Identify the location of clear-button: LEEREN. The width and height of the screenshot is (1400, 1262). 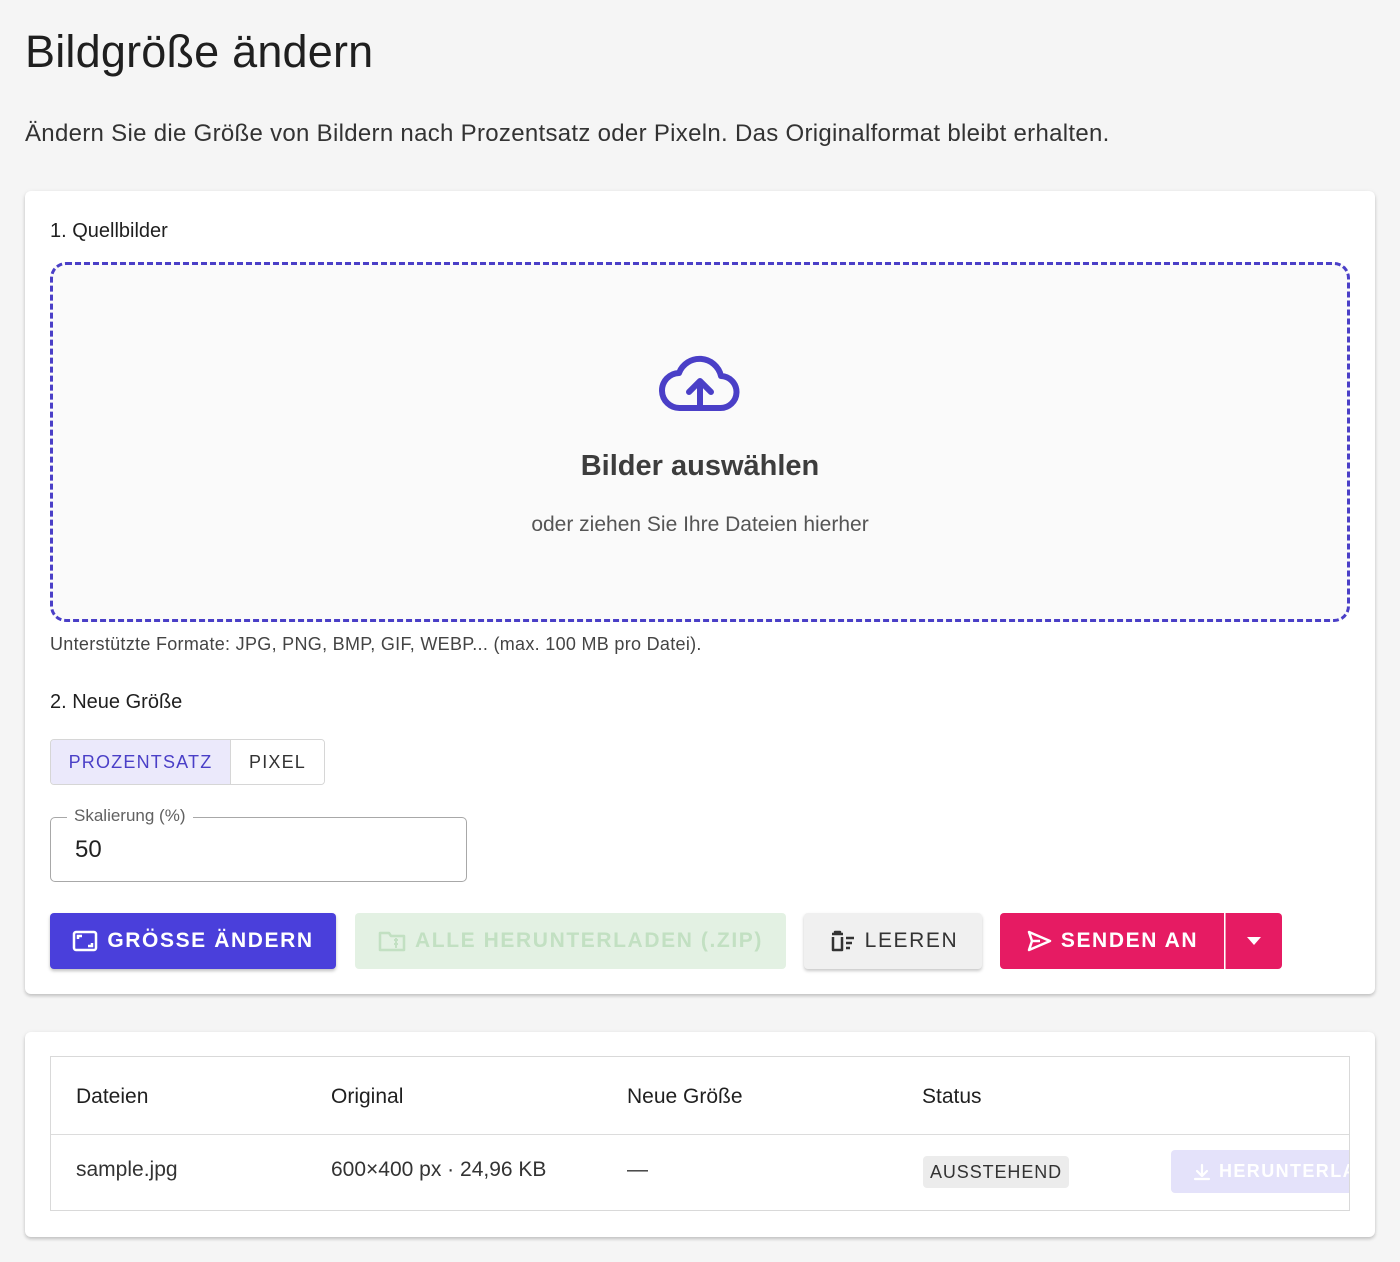
(893, 941).